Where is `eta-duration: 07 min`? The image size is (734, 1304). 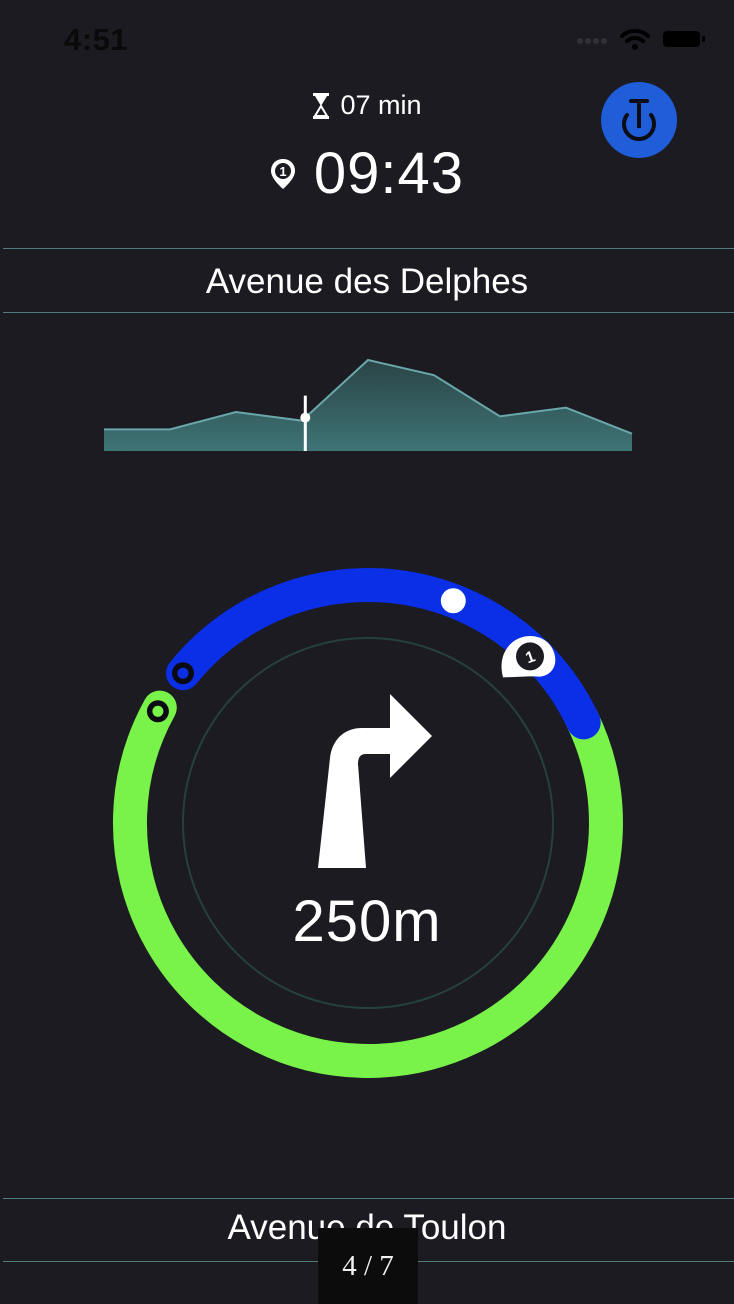 eta-duration: 07 min is located at coordinates (381, 105).